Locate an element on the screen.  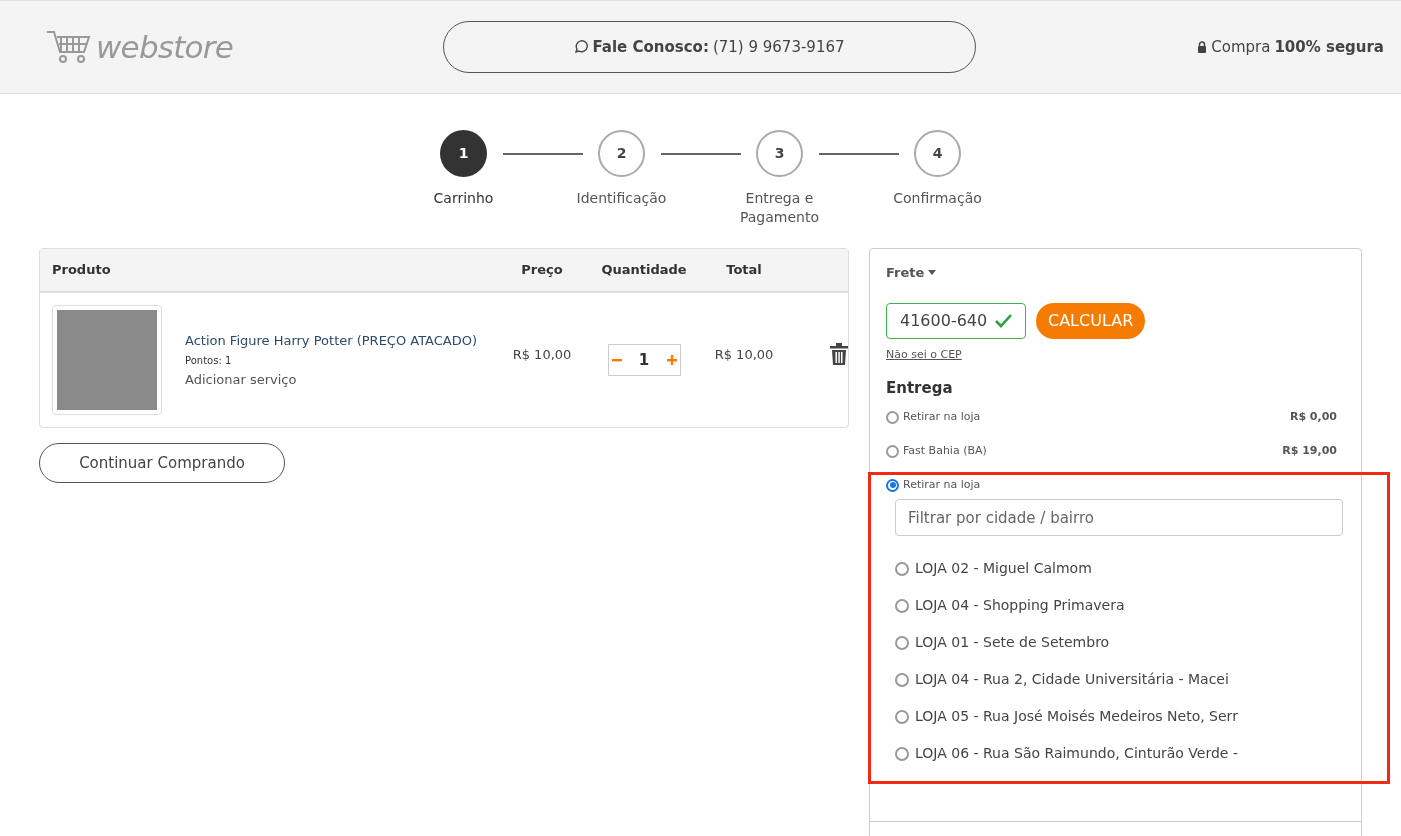
add-service-link: Adicionar serviço is located at coordinates (338, 379).